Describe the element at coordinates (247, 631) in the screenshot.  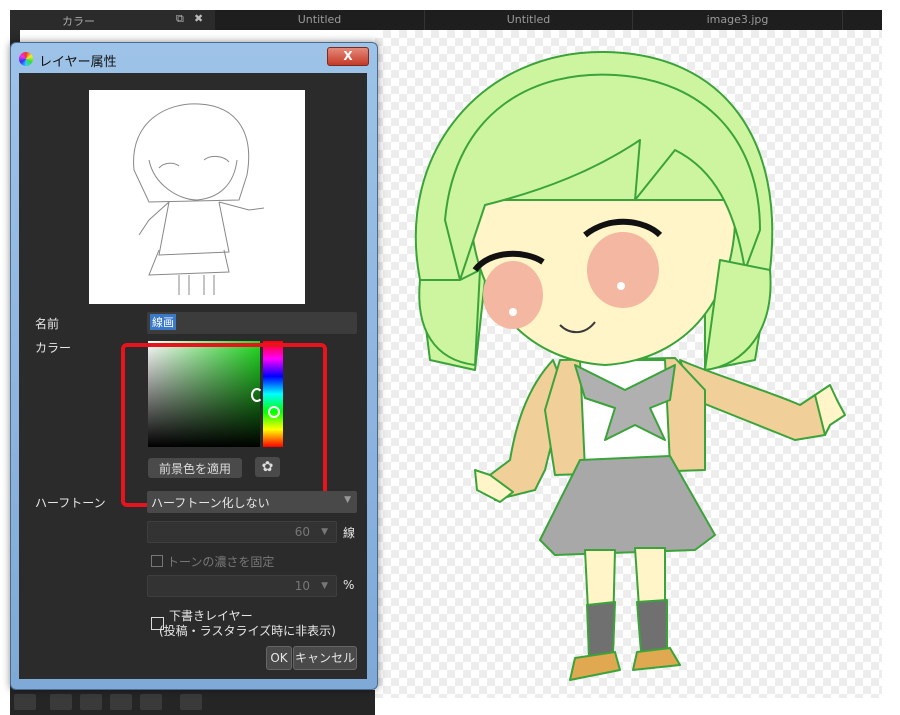
I see `draft-layer-note: (投稿・ラスタライズ時に非表示)` at that location.